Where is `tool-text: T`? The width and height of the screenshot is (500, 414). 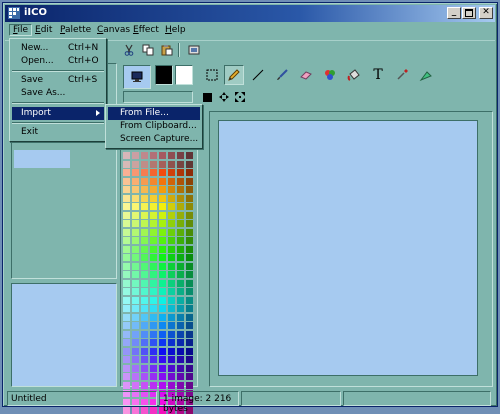
tool-text: T is located at coordinates (378, 75).